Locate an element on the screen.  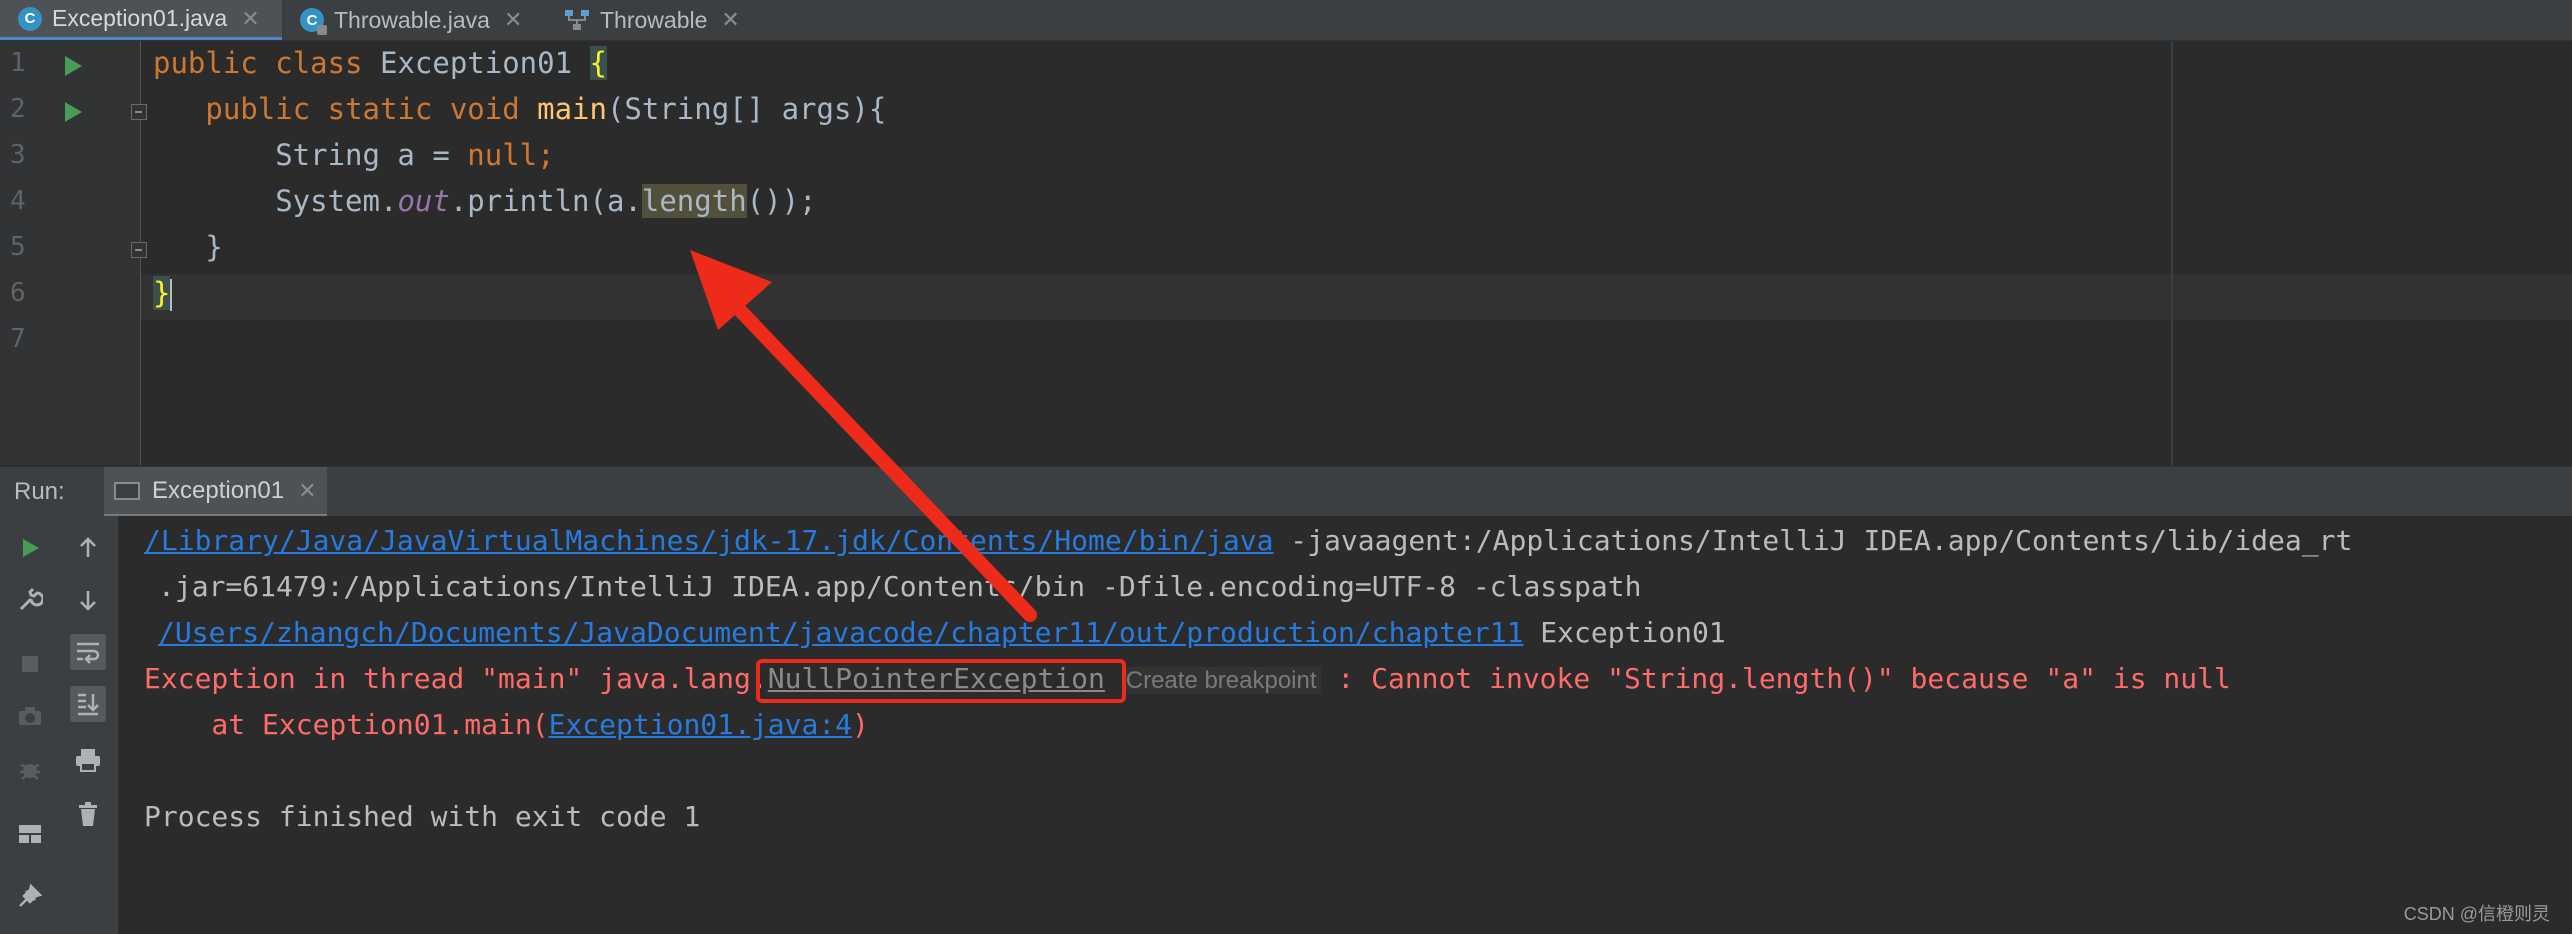
watermark: CSDN @信橙则灵 is located at coordinates (2476, 914).